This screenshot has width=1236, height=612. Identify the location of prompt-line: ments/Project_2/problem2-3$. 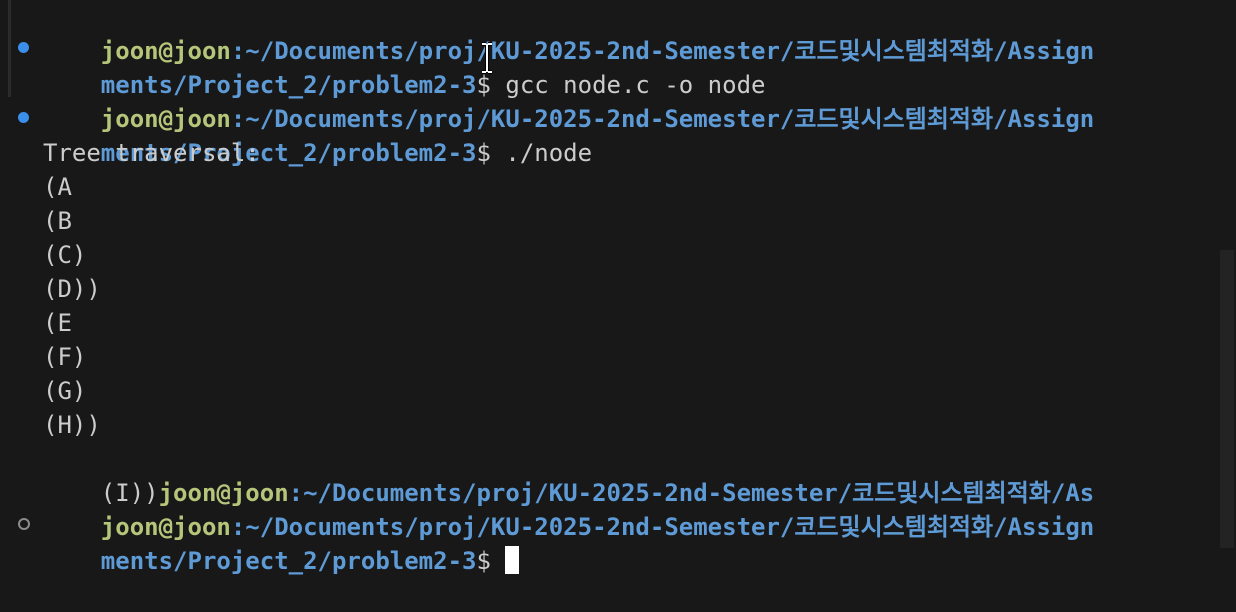
(281, 542).